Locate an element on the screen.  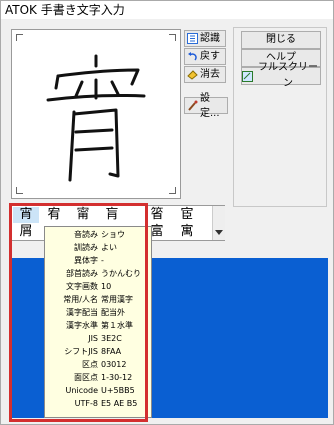
erase-label: 消去 is located at coordinates (210, 74).